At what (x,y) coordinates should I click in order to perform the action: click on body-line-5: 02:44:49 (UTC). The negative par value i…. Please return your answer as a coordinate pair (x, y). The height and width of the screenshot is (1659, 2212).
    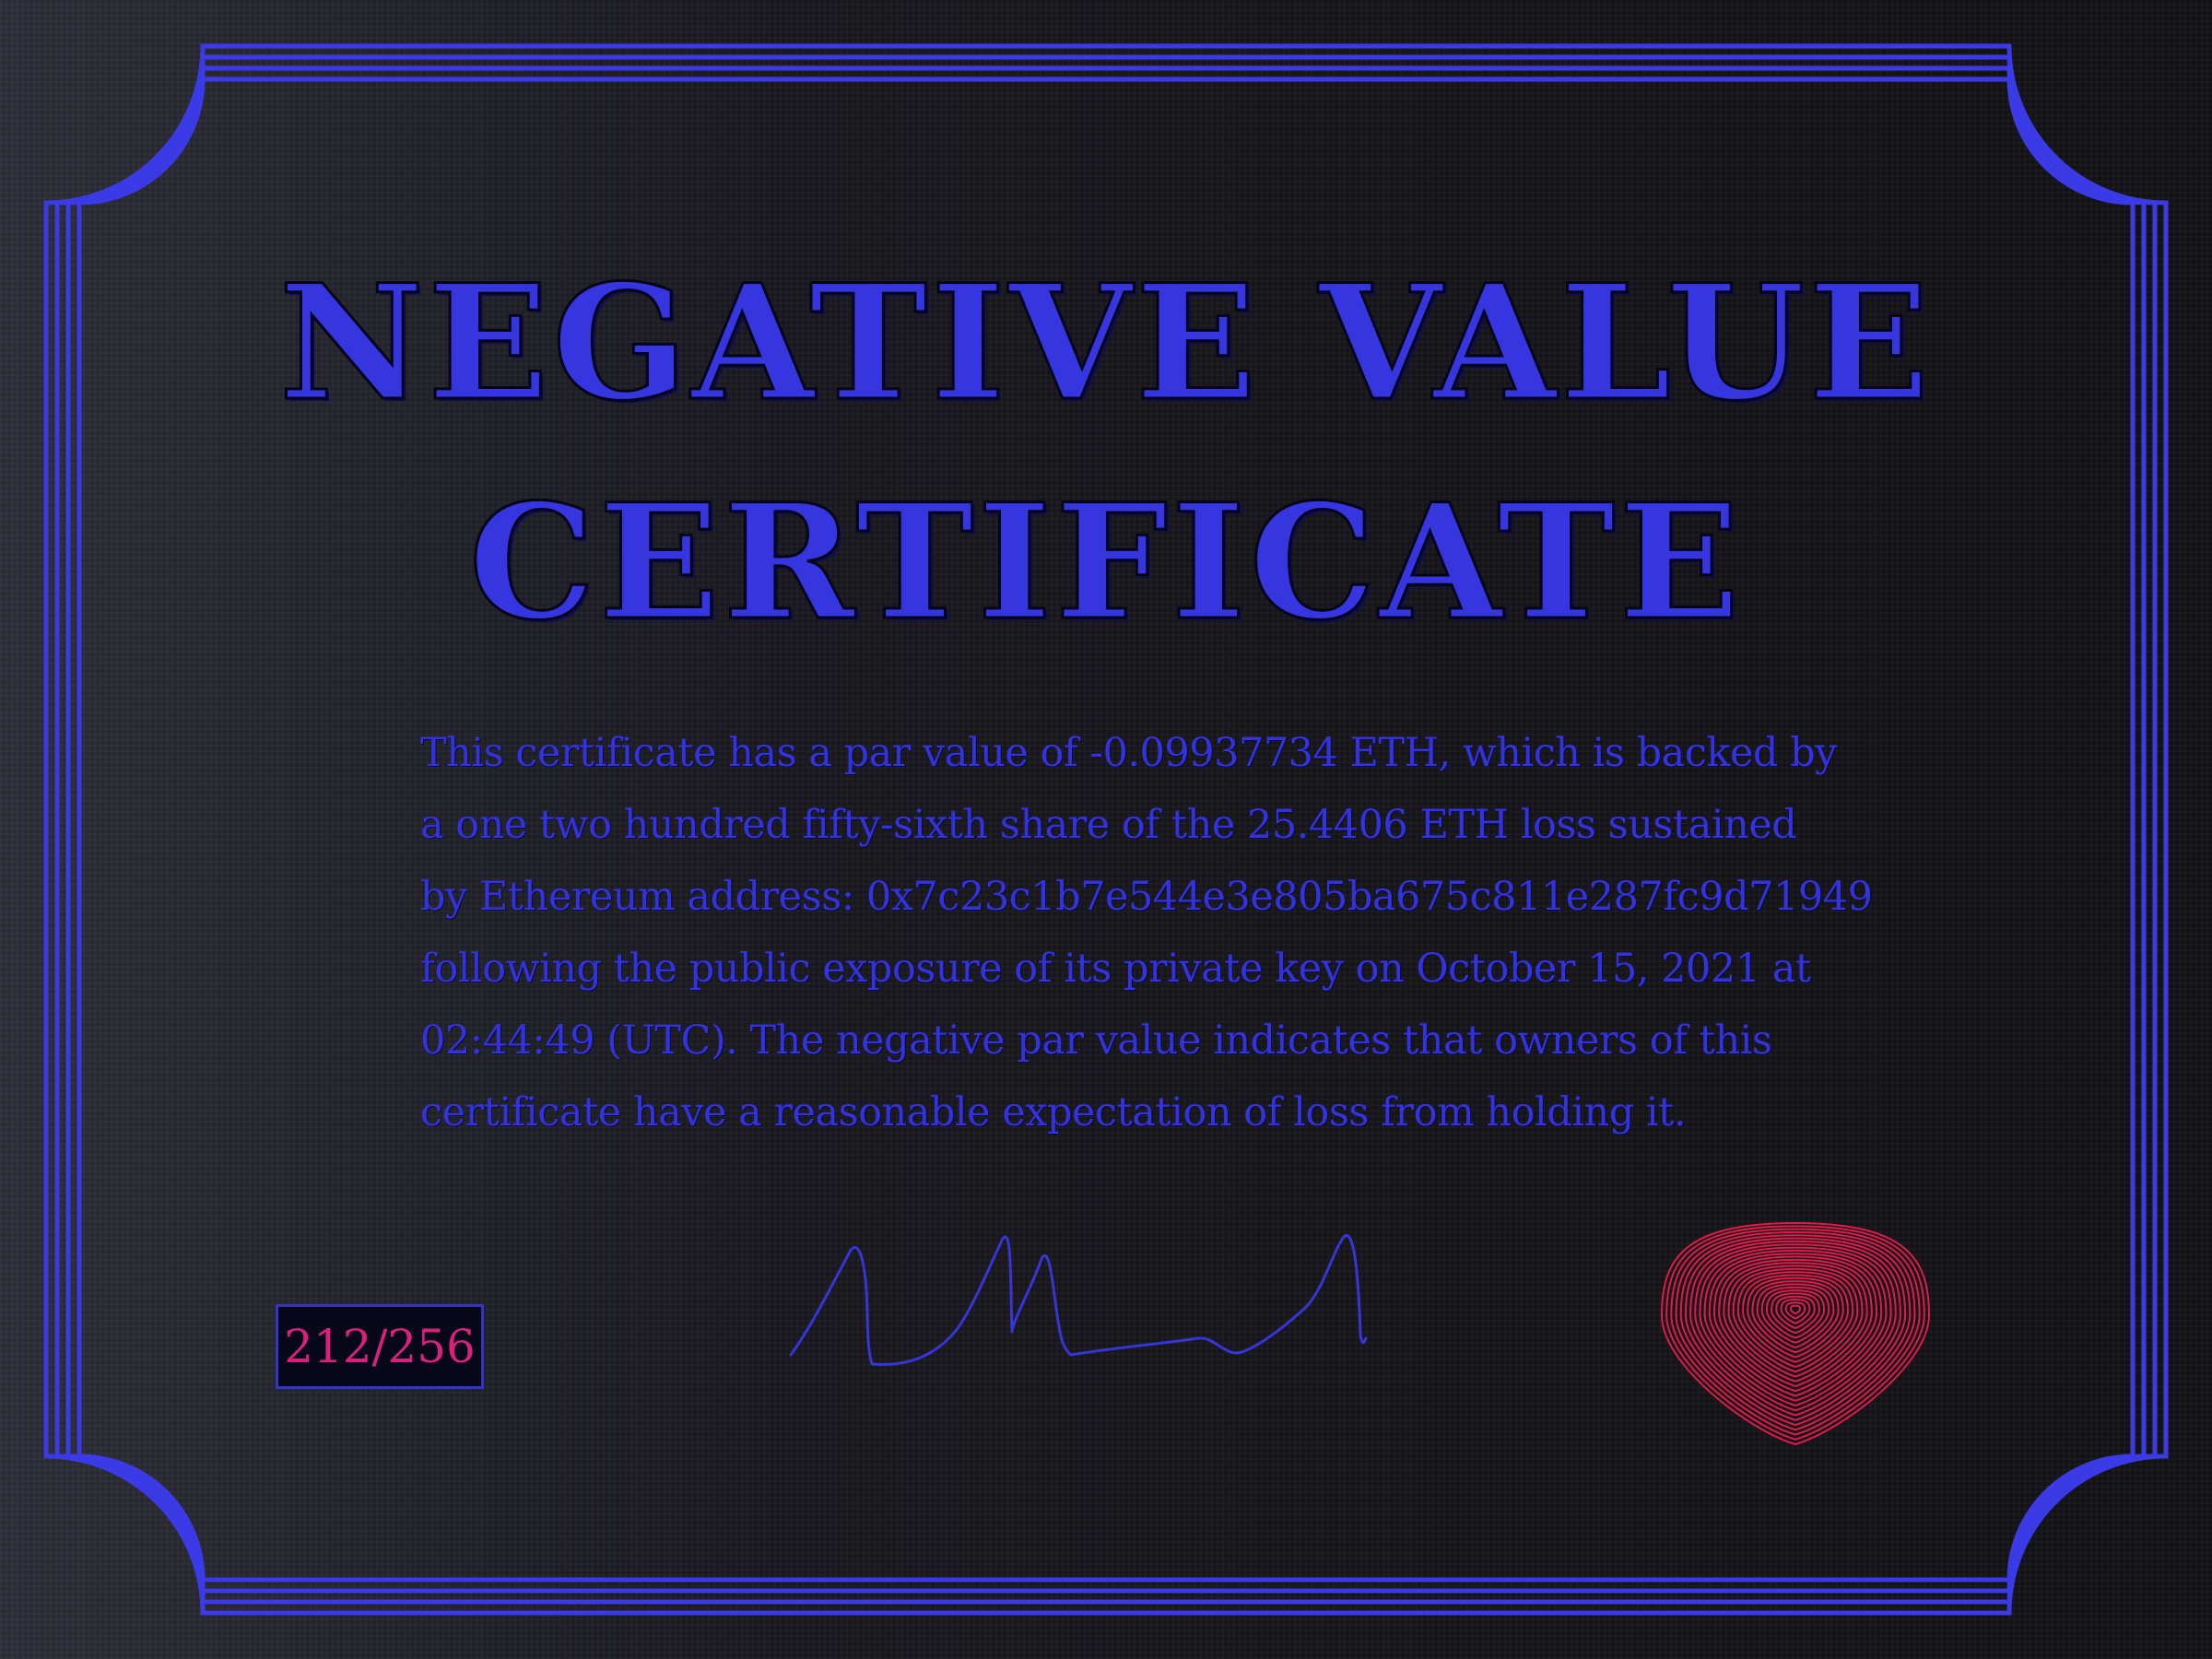
    Looking at the image, I should click on (1096, 1041).